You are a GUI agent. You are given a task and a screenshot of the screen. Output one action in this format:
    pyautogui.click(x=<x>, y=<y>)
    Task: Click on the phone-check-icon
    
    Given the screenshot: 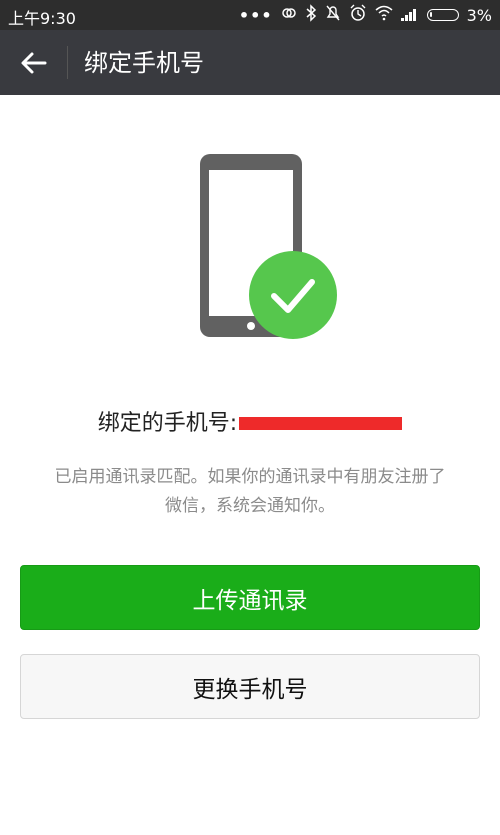 What is the action you would take?
    pyautogui.click(x=270, y=249)
    